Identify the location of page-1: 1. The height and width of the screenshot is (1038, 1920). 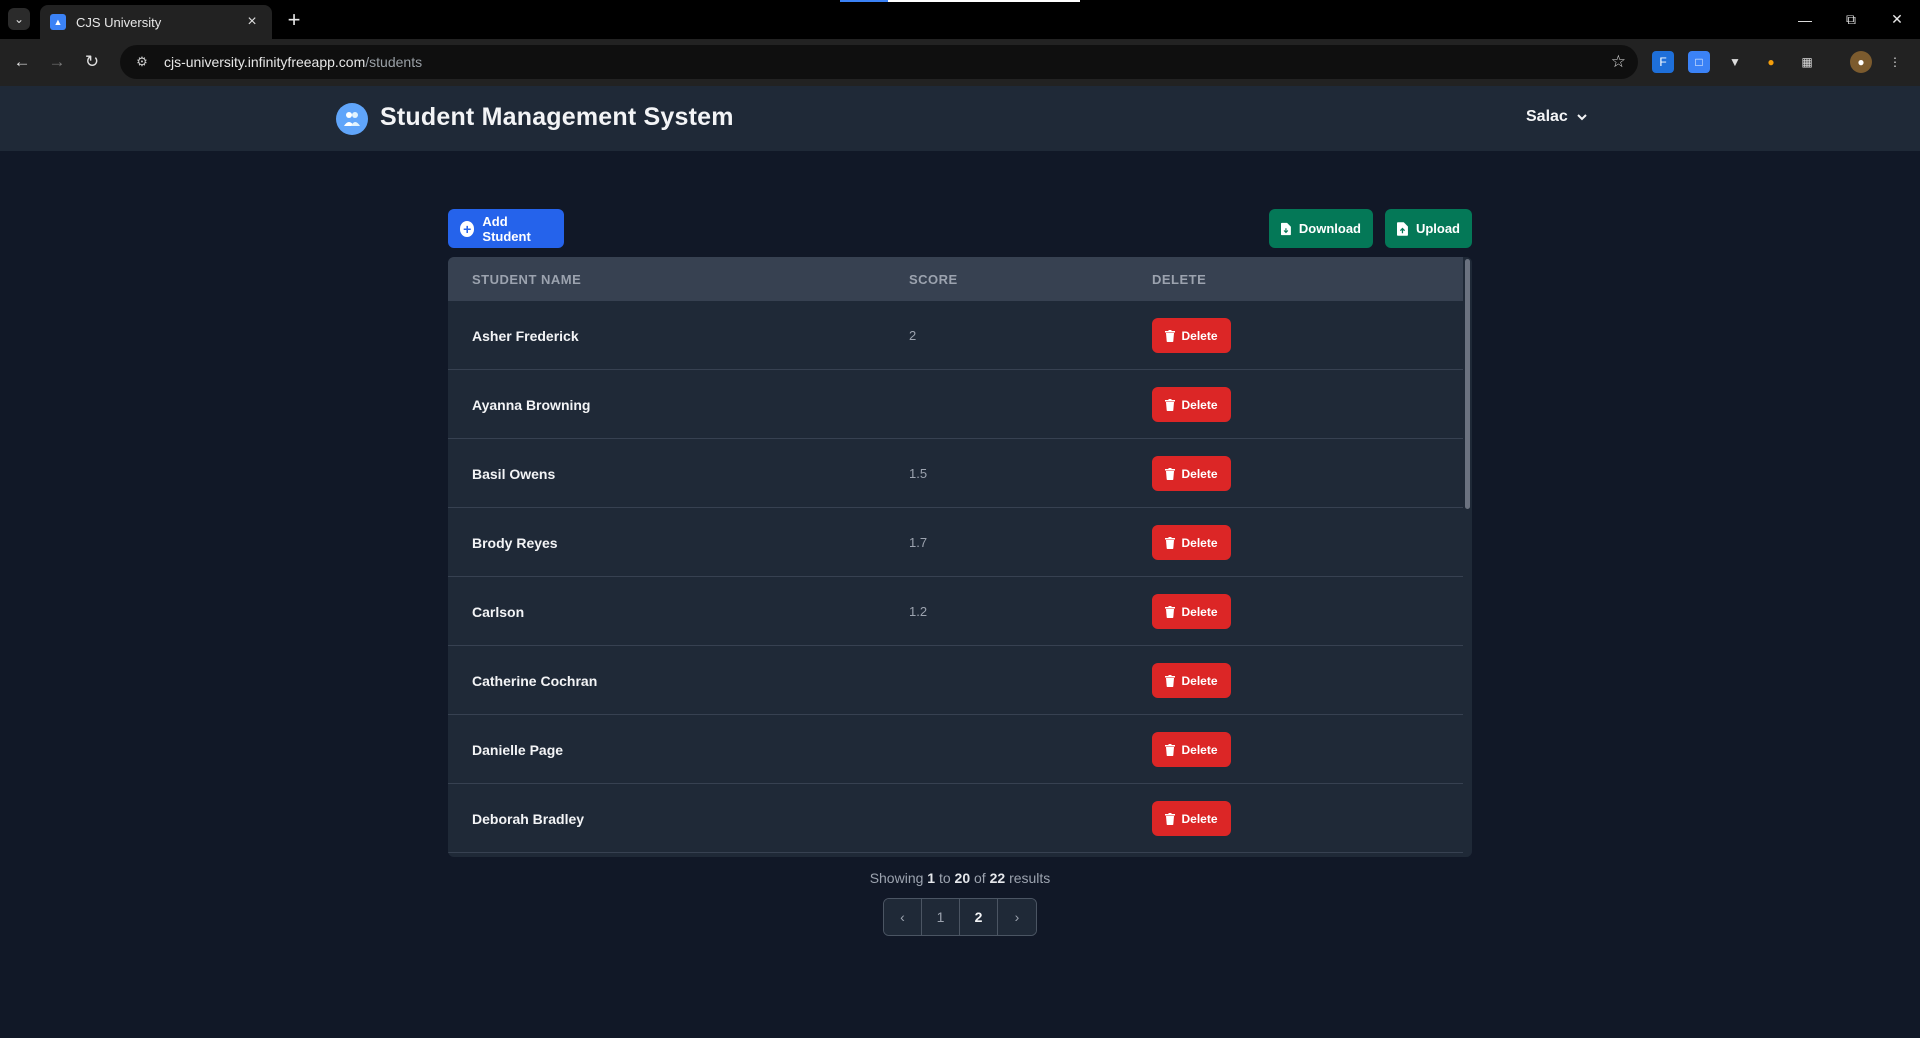
(941, 917).